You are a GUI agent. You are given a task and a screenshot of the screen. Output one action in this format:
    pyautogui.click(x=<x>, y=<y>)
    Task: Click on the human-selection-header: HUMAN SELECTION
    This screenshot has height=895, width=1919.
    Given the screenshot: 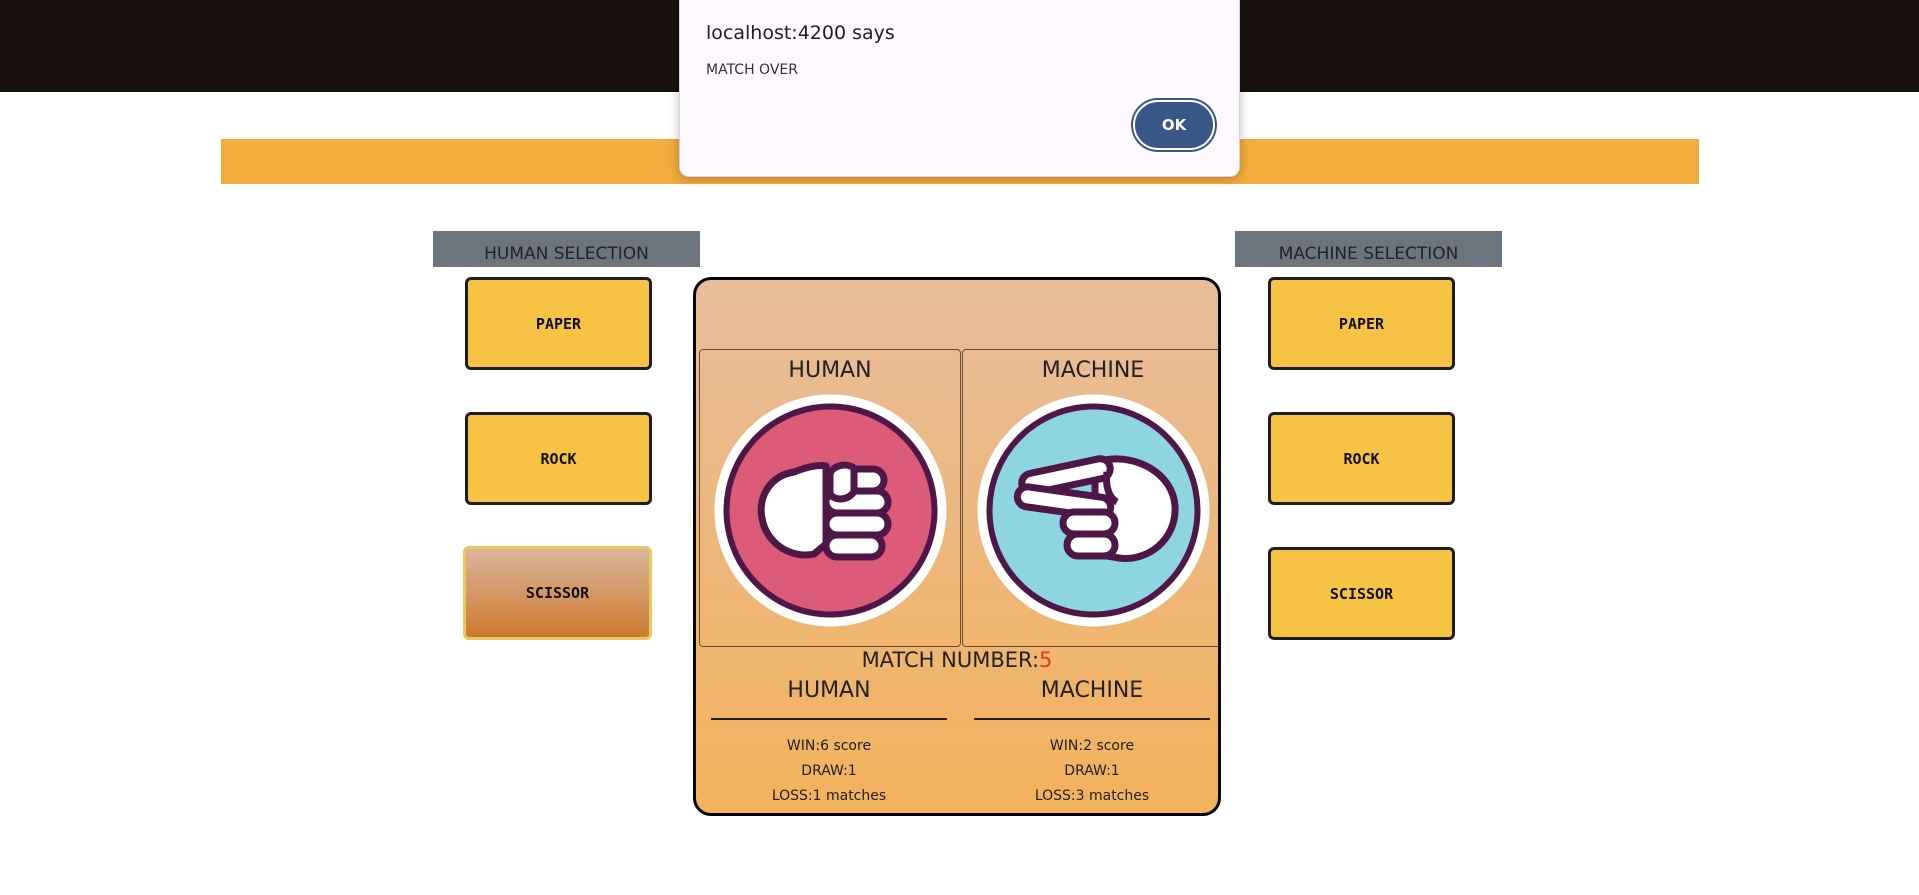 What is the action you would take?
    pyautogui.click(x=566, y=249)
    